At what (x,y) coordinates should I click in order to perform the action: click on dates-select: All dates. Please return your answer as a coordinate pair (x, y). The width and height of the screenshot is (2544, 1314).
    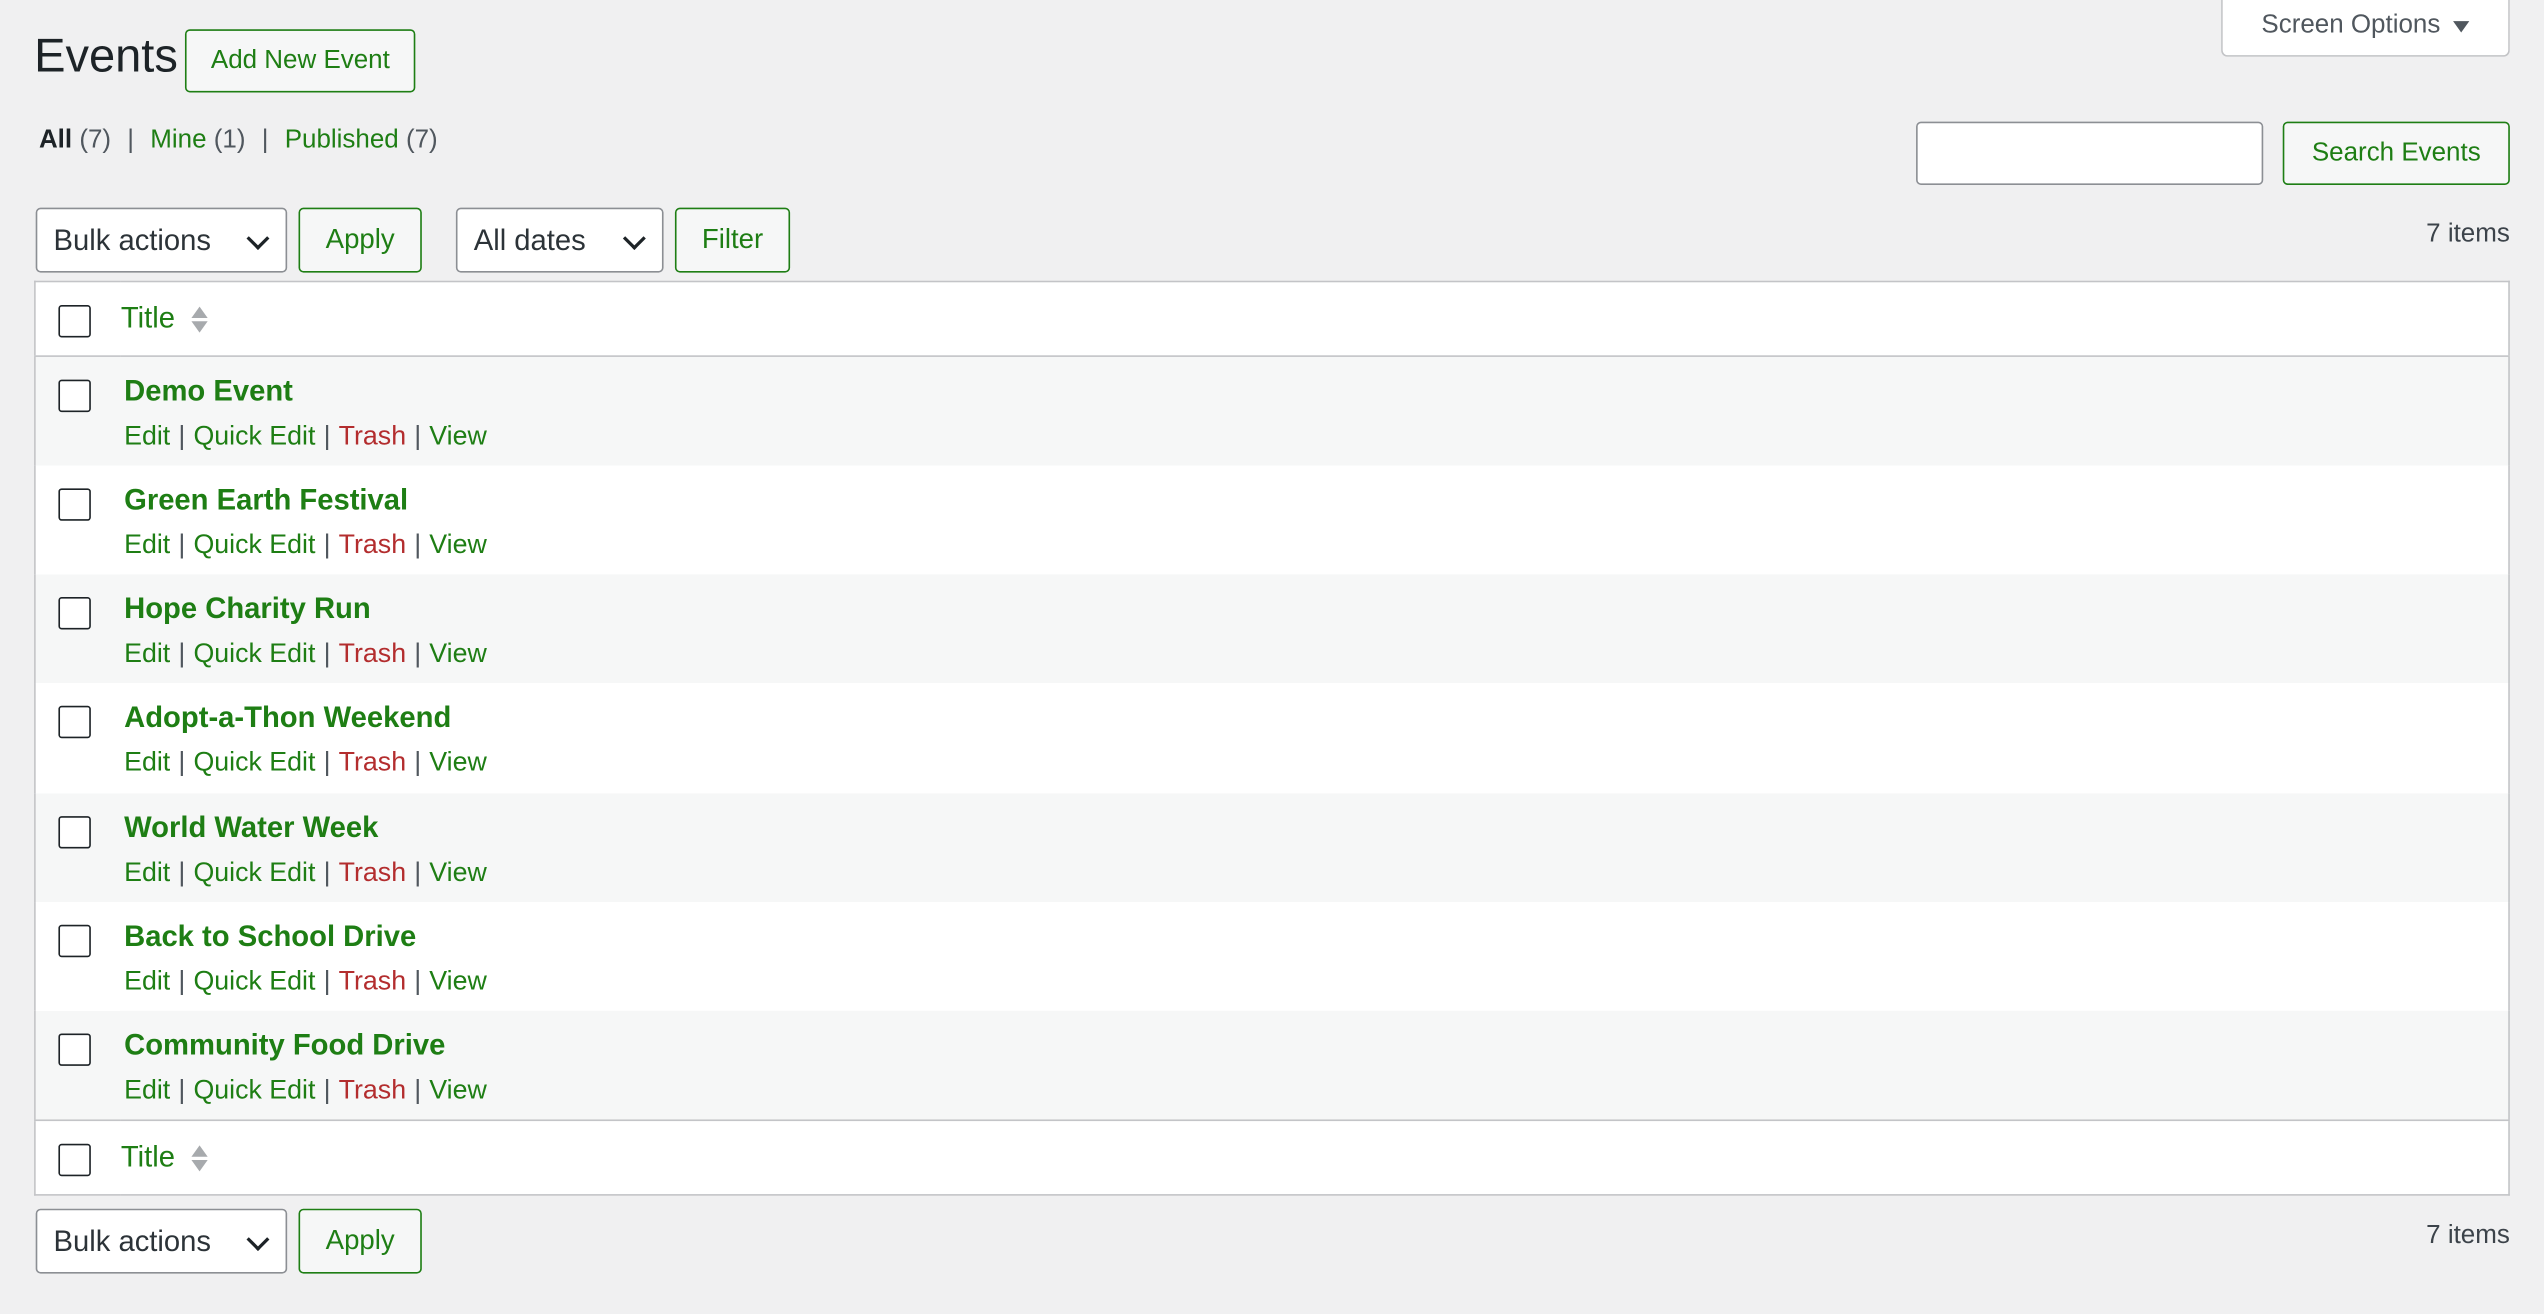
    Looking at the image, I should click on (559, 240).